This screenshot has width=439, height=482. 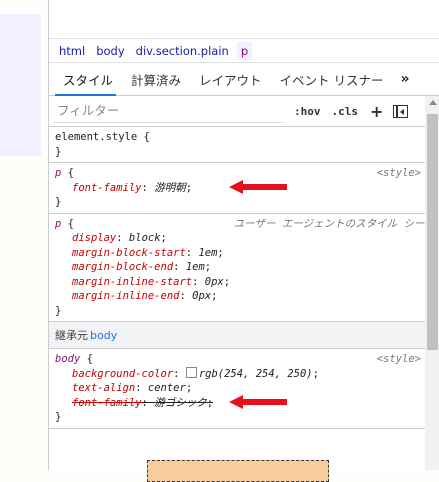 I want to click on declaration-margin-block-start: margin-block-start: 1em;, so click(x=148, y=252).